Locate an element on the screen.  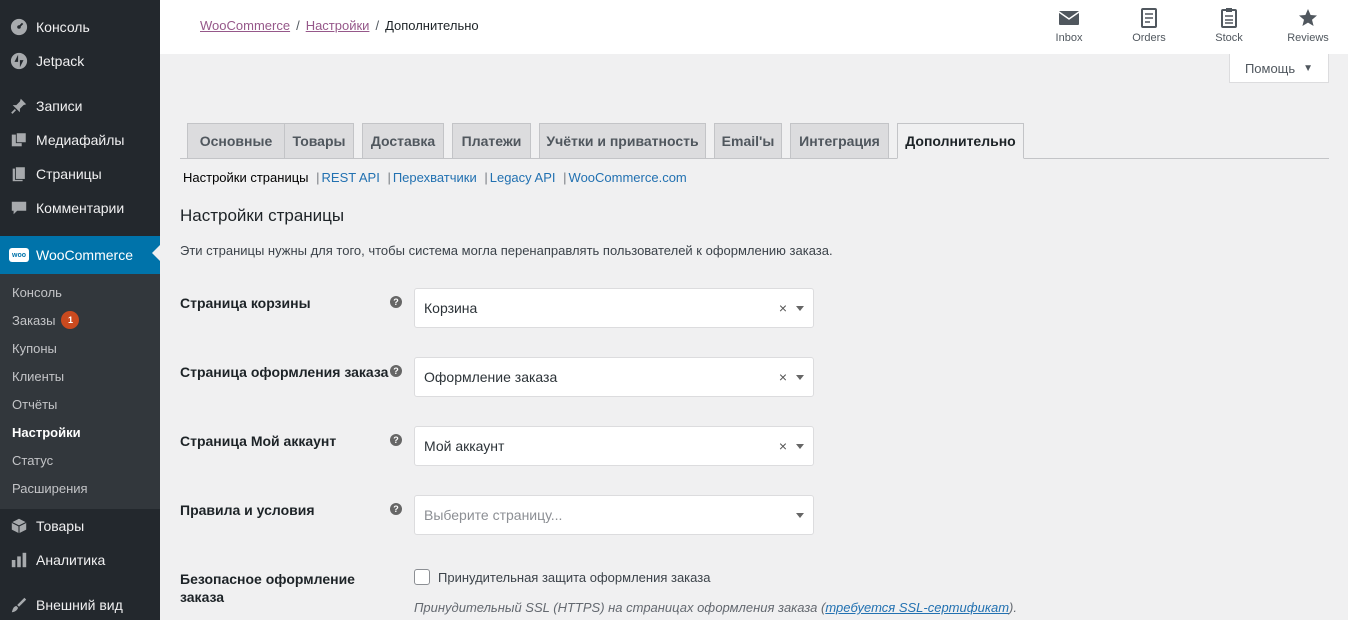
menu-item-products: Товары is located at coordinates (80, 526).